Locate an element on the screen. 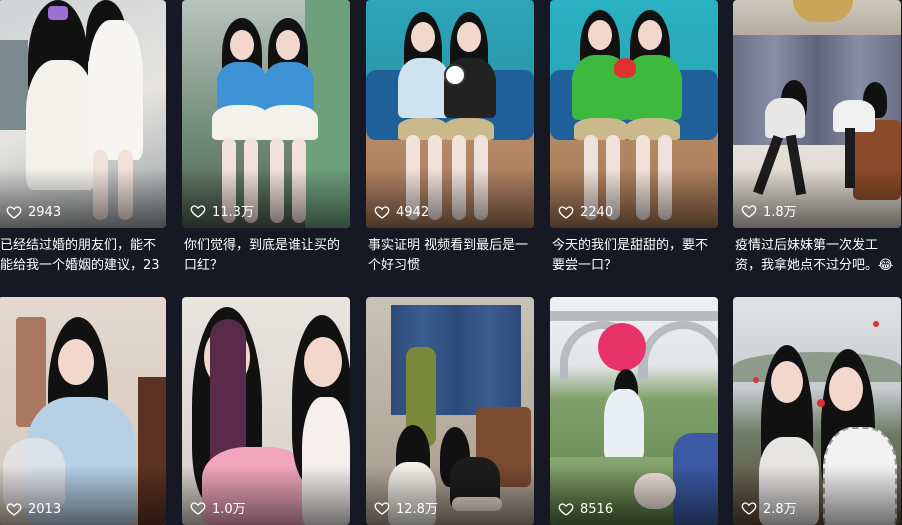 Image resolution: width=902 pixels, height=525 pixels. like-count-text: 4942 is located at coordinates (413, 212).